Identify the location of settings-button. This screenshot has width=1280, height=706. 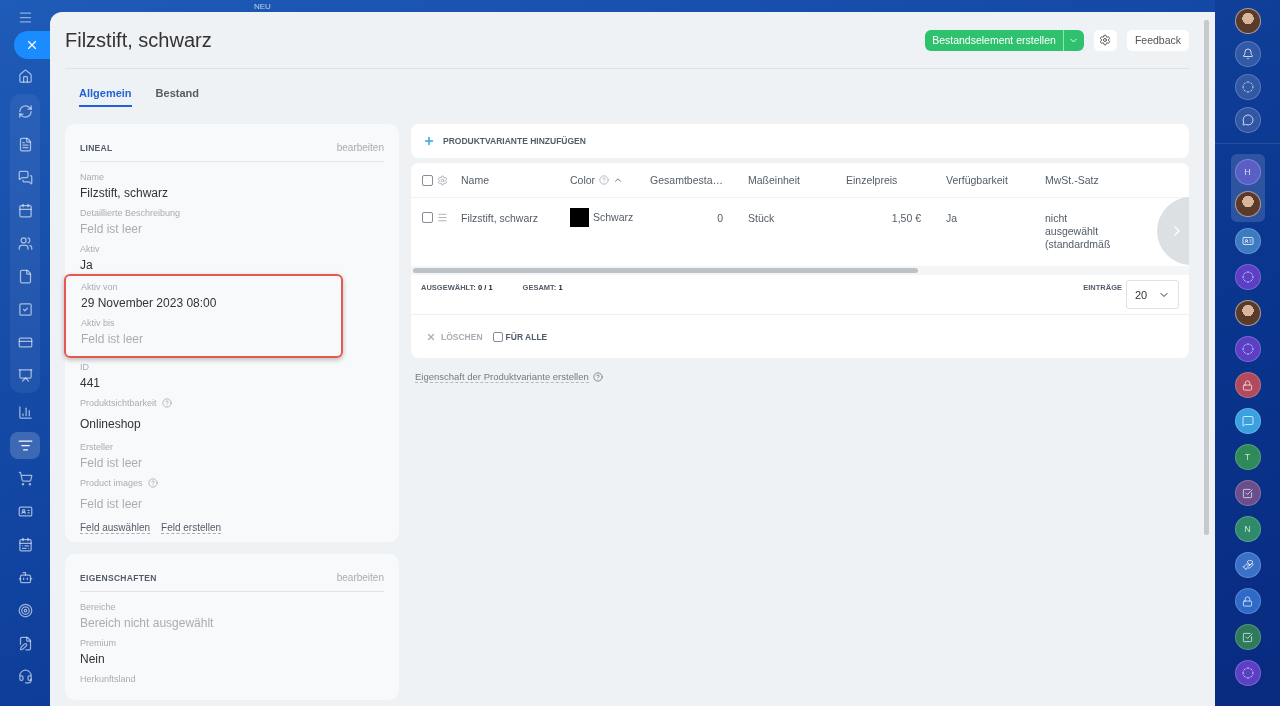
(1105, 40).